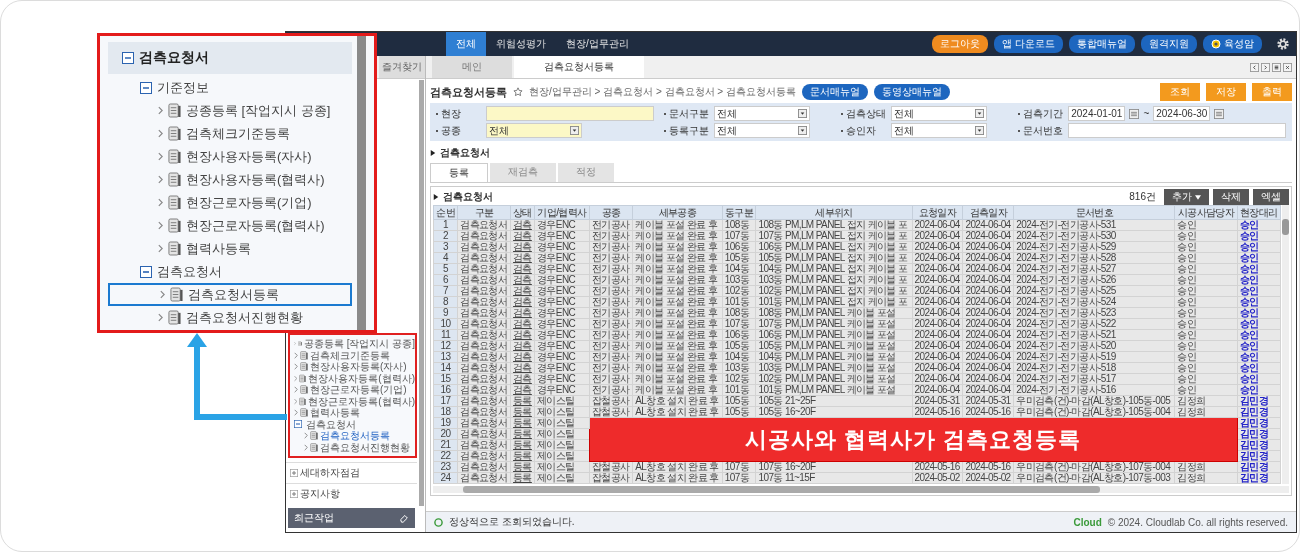 The width and height of the screenshot is (1300, 552). What do you see at coordinates (1254, 67) in the screenshot?
I see `previous-icon` at bounding box center [1254, 67].